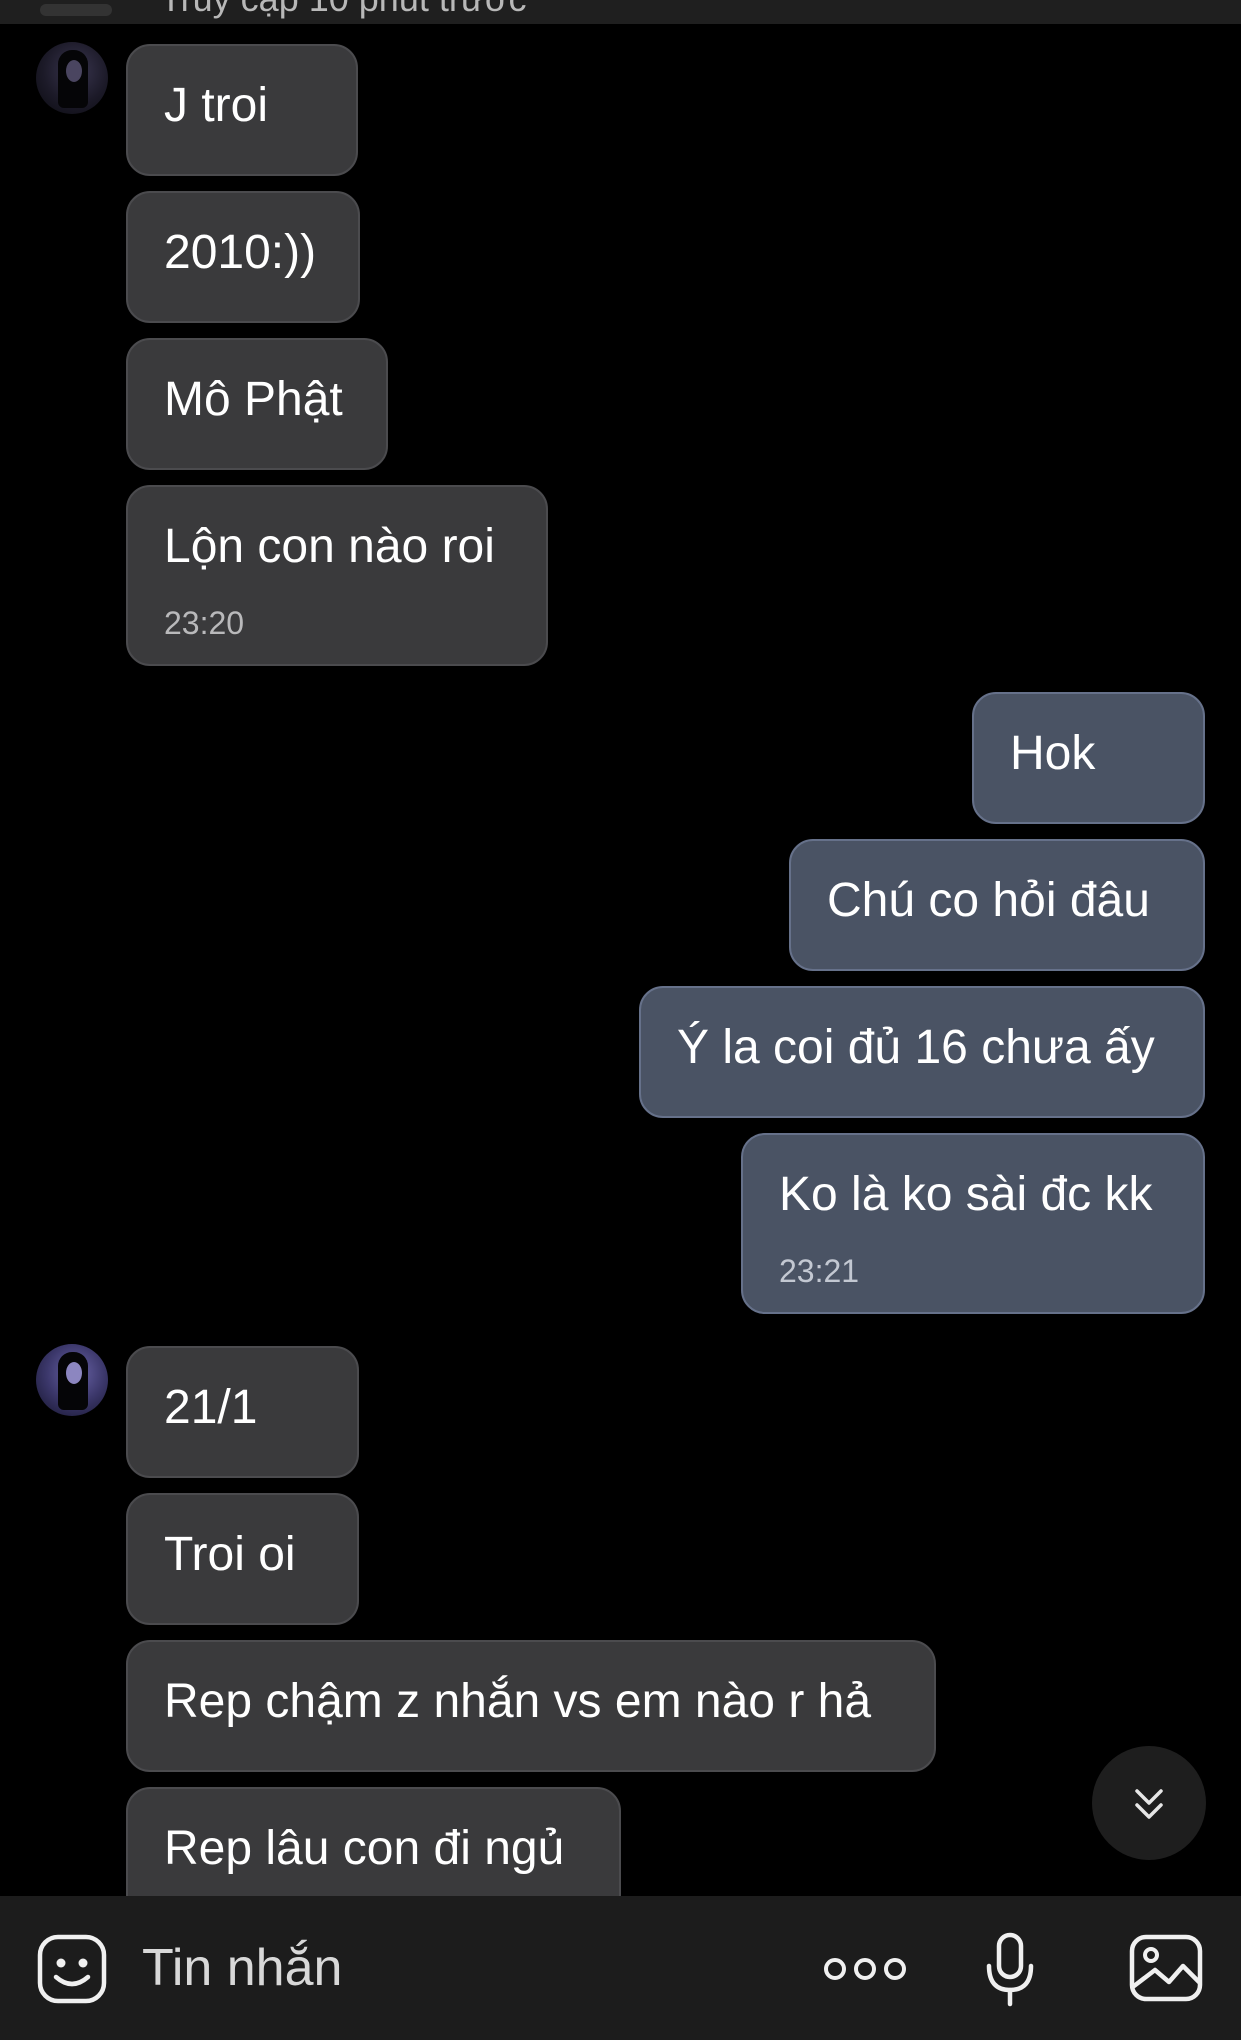 Image resolution: width=1241 pixels, height=2040 pixels. I want to click on outgoing-message-bubble: Ý la coi đủ 16 chưa ấy, so click(922, 1052).